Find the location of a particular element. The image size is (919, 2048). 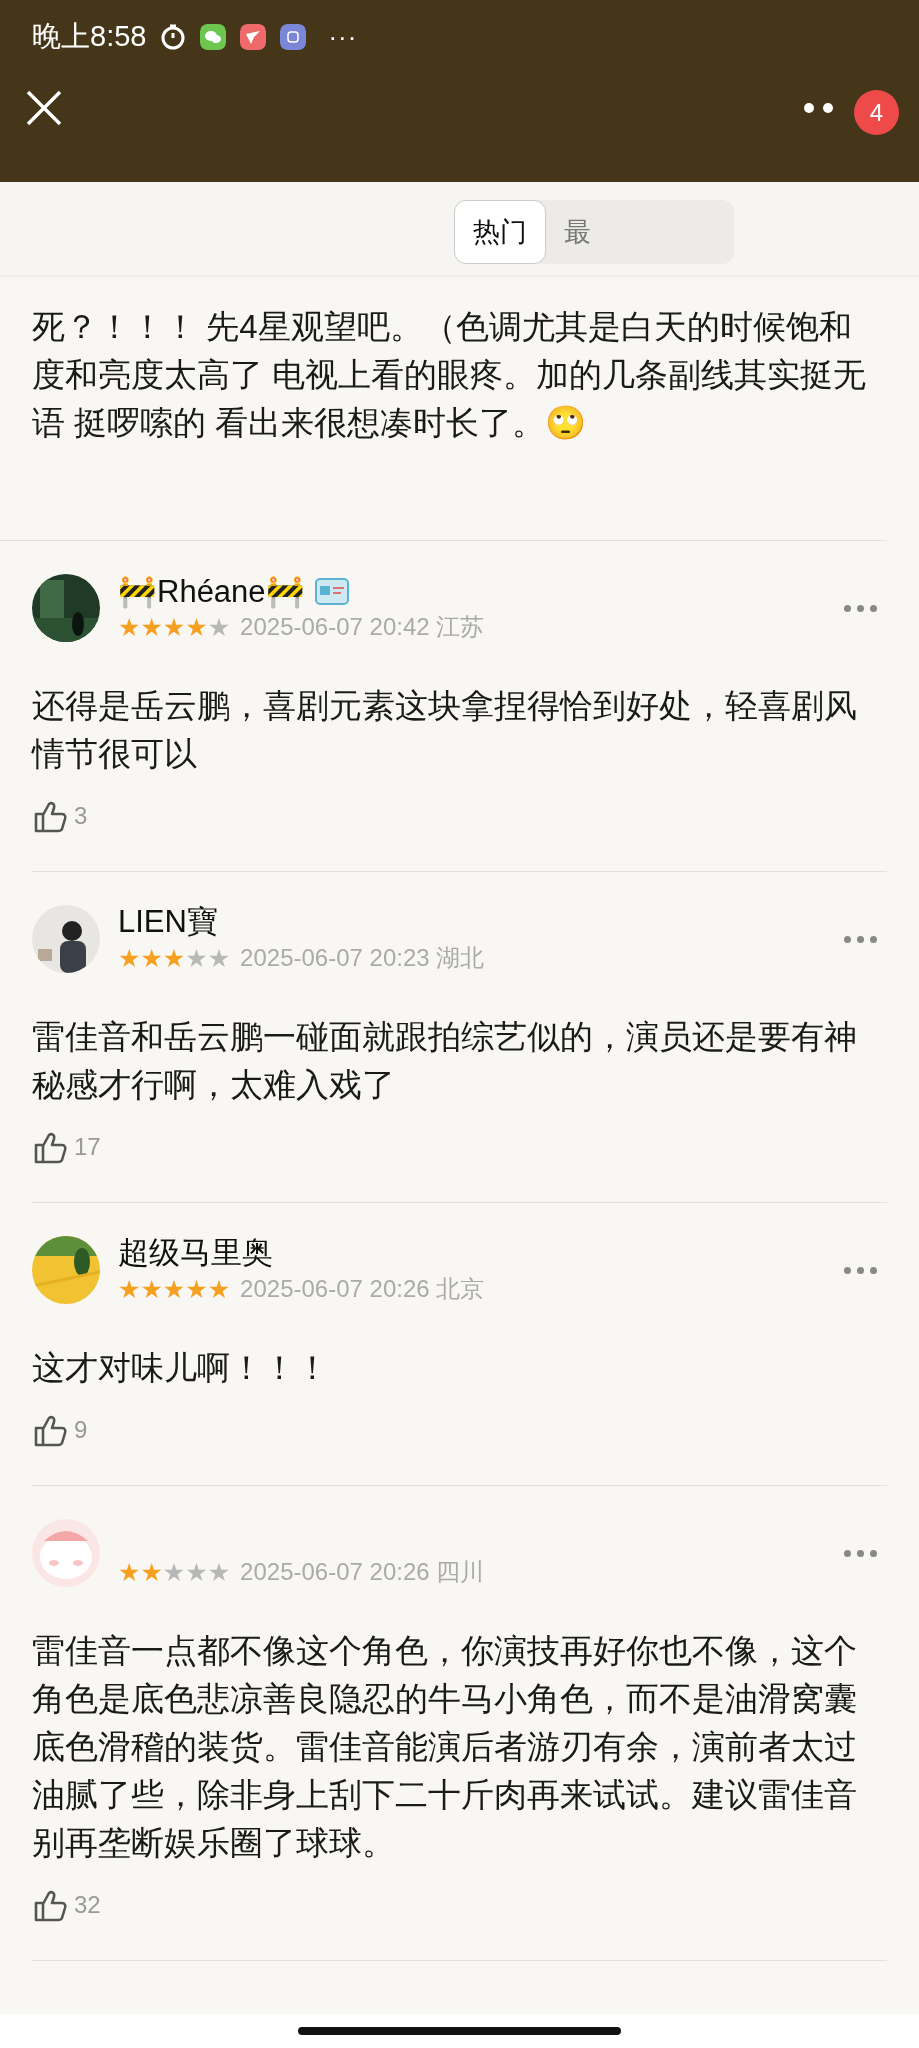

review-time: 2025-06-07 20:23 湖北 is located at coordinates (362, 958).